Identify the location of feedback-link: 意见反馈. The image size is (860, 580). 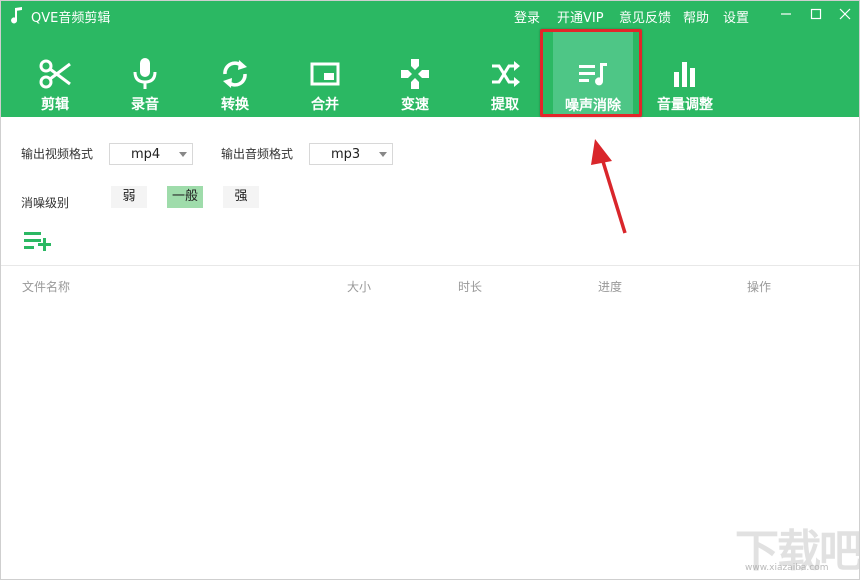
(645, 16).